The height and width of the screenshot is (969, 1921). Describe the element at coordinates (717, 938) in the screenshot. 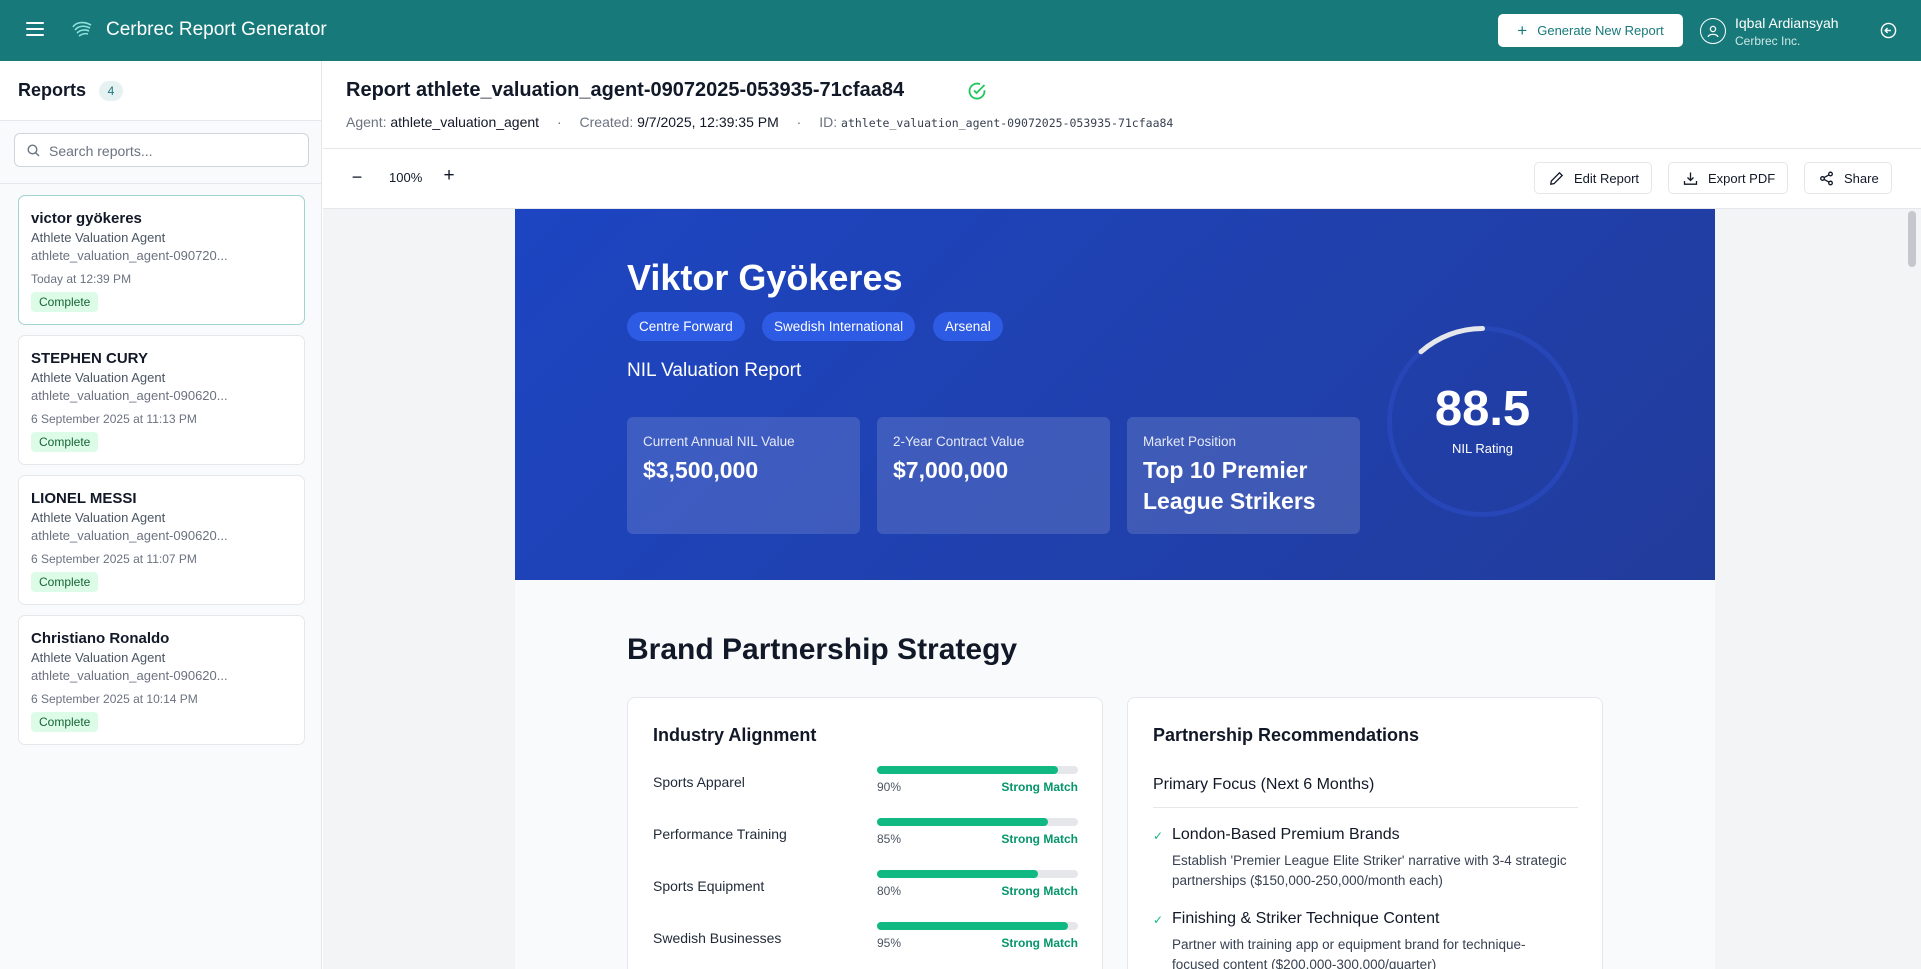

I see `industry-name: Swedish Businesses` at that location.